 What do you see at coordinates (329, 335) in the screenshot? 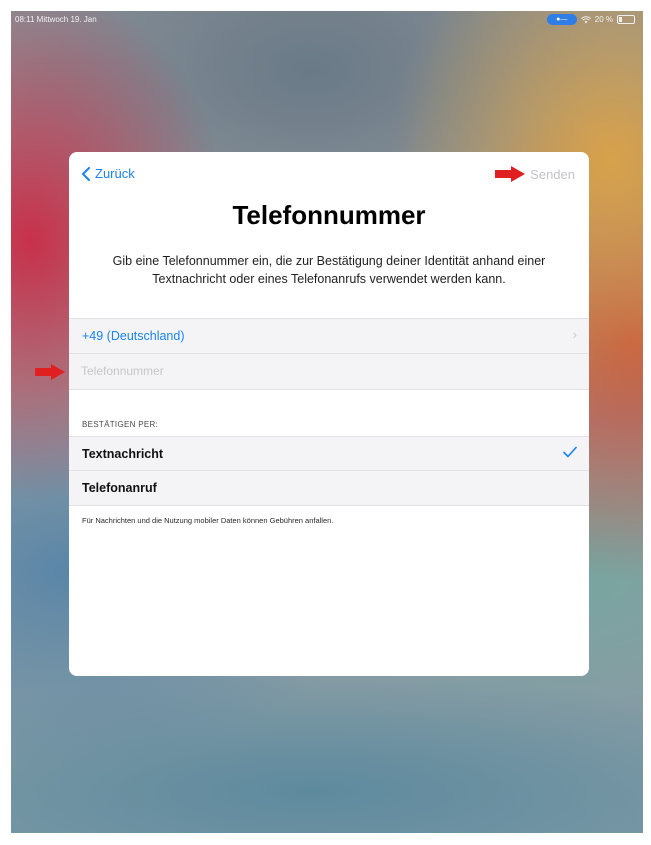
I see `country-code-selector: +49 (Deutschland) ›` at bounding box center [329, 335].